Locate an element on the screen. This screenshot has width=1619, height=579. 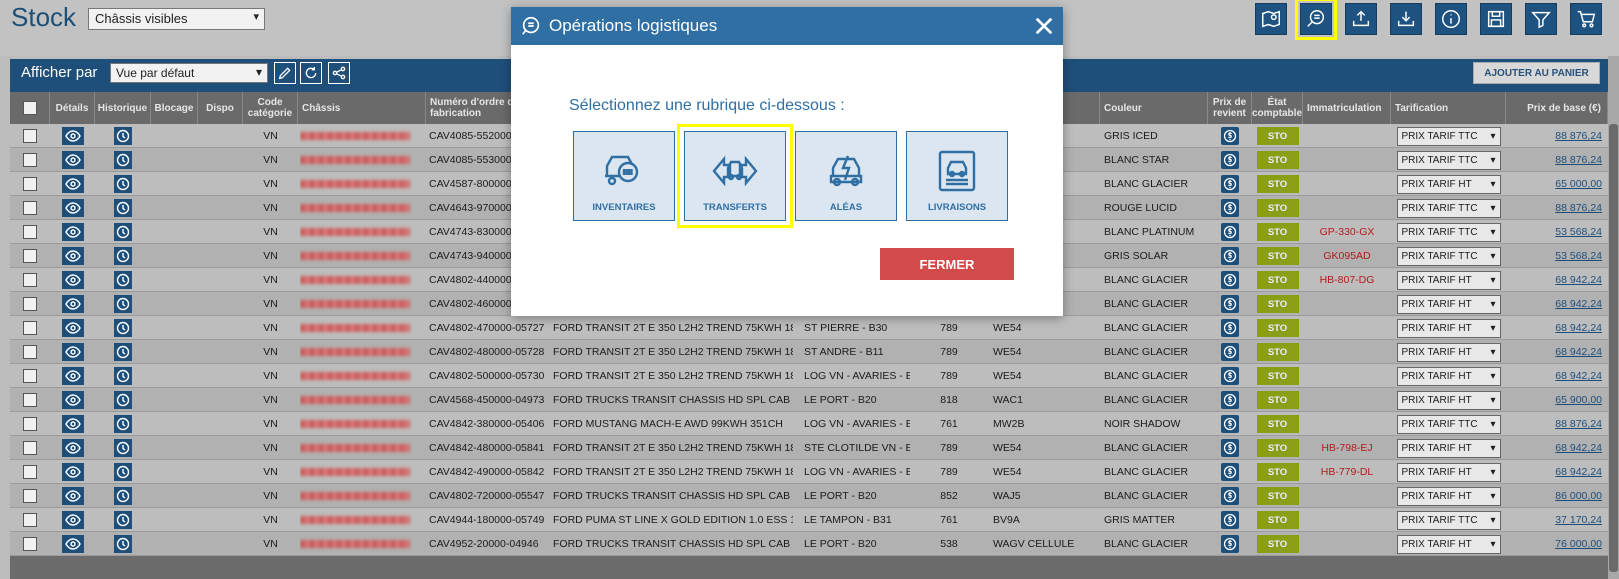
share-view-button is located at coordinates (339, 73).